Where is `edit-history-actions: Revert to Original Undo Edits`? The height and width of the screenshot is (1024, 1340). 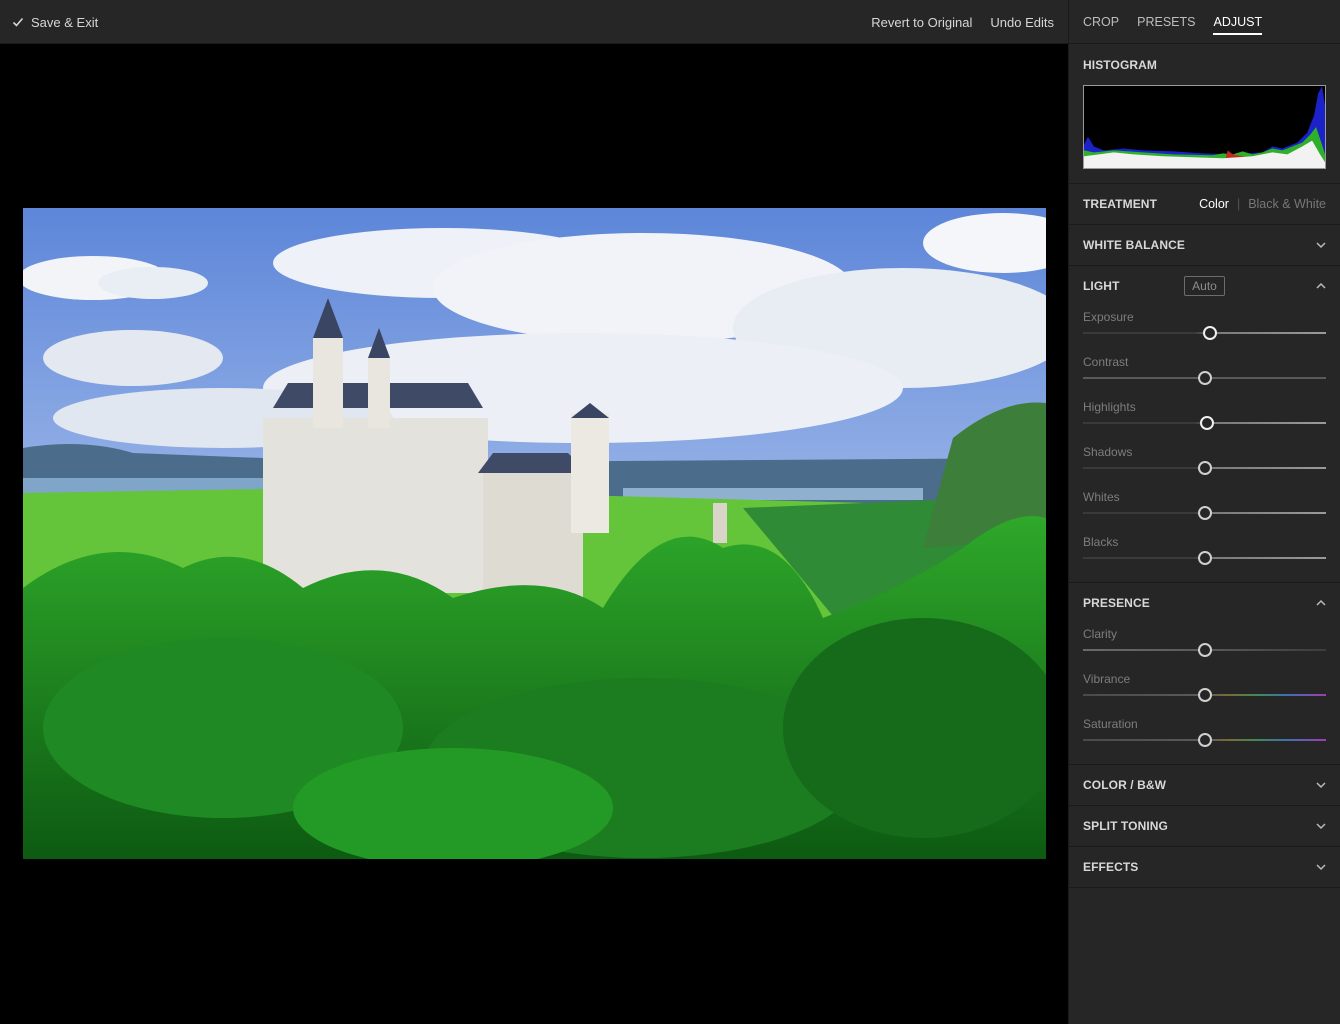
edit-history-actions: Revert to Original Undo Edits is located at coordinates (962, 22).